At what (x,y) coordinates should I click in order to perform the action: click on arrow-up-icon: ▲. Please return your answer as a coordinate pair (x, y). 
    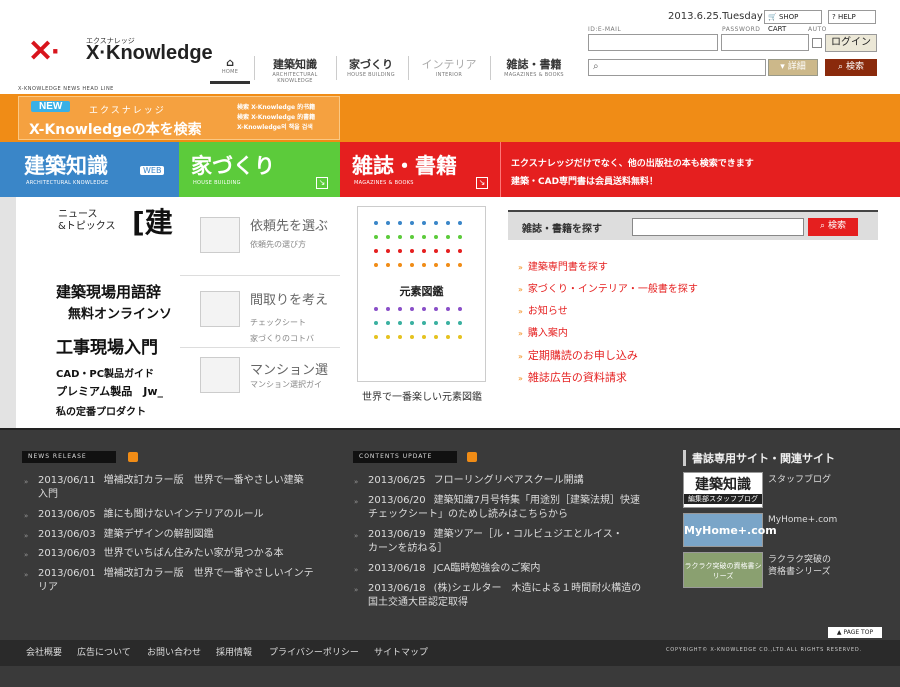
    Looking at the image, I should click on (839, 632).